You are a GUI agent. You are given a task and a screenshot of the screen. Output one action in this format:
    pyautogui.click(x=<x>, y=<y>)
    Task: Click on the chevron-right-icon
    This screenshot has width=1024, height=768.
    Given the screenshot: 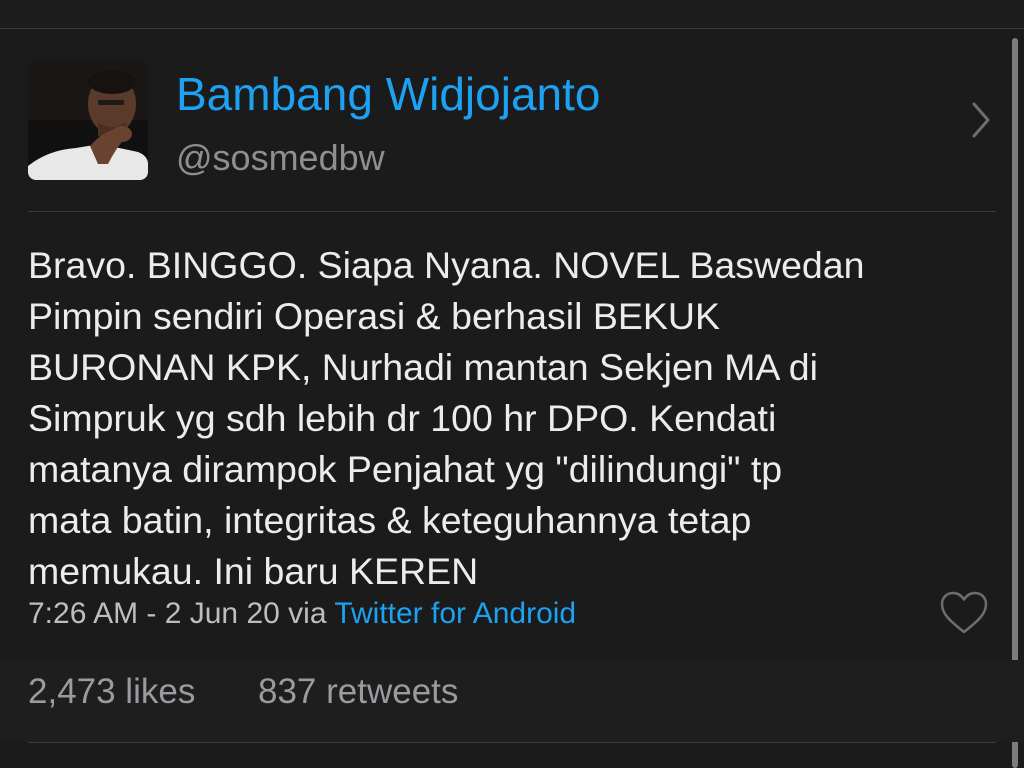 What is the action you would take?
    pyautogui.click(x=981, y=120)
    